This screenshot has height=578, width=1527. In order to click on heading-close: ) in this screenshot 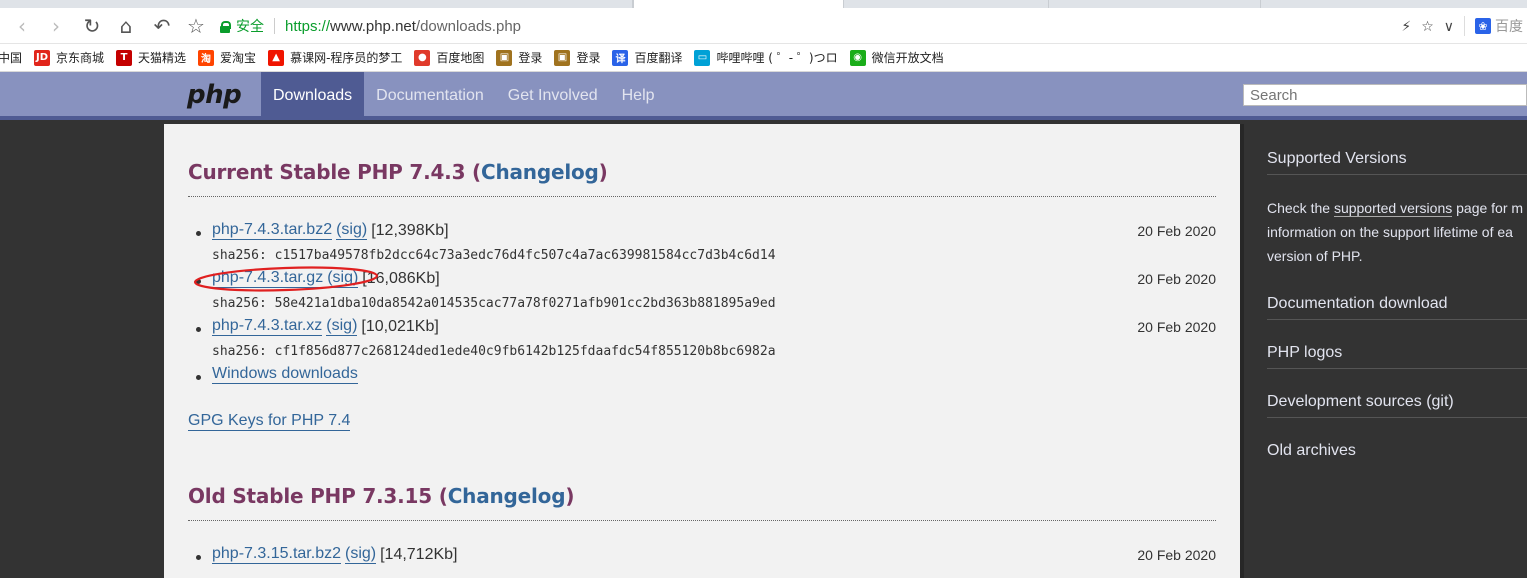, I will do `click(603, 172)`.